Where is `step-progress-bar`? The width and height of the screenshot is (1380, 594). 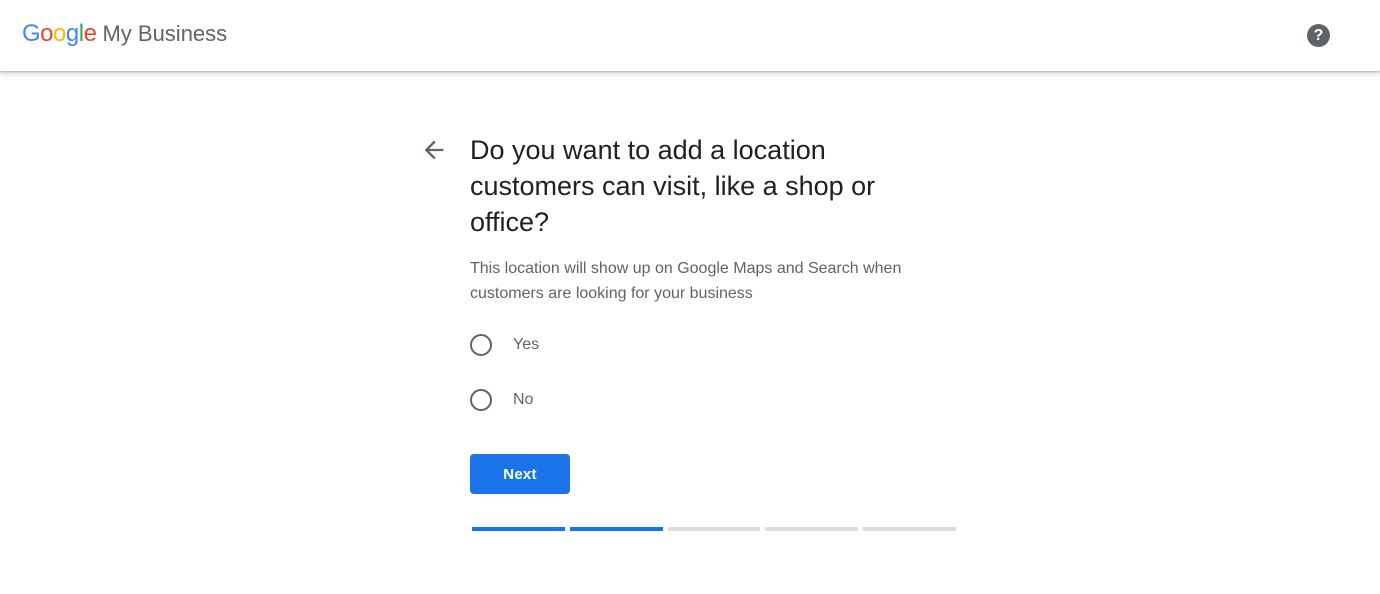
step-progress-bar is located at coordinates (714, 529).